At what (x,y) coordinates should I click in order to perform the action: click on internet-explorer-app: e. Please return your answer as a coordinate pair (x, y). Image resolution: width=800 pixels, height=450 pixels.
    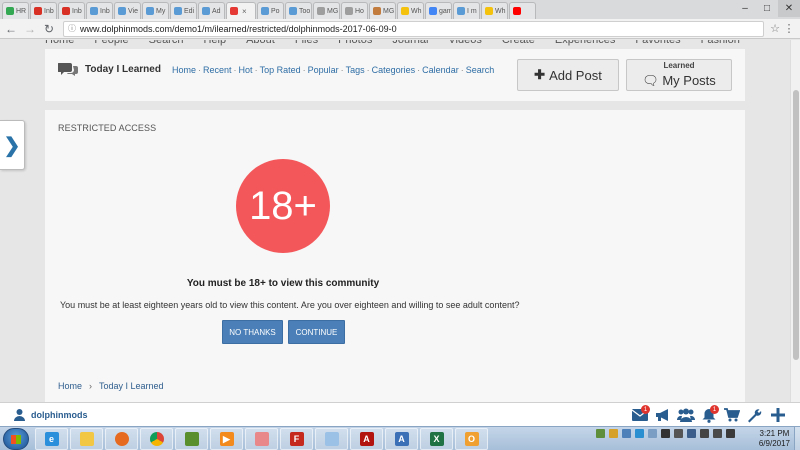
    Looking at the image, I should click on (51, 439).